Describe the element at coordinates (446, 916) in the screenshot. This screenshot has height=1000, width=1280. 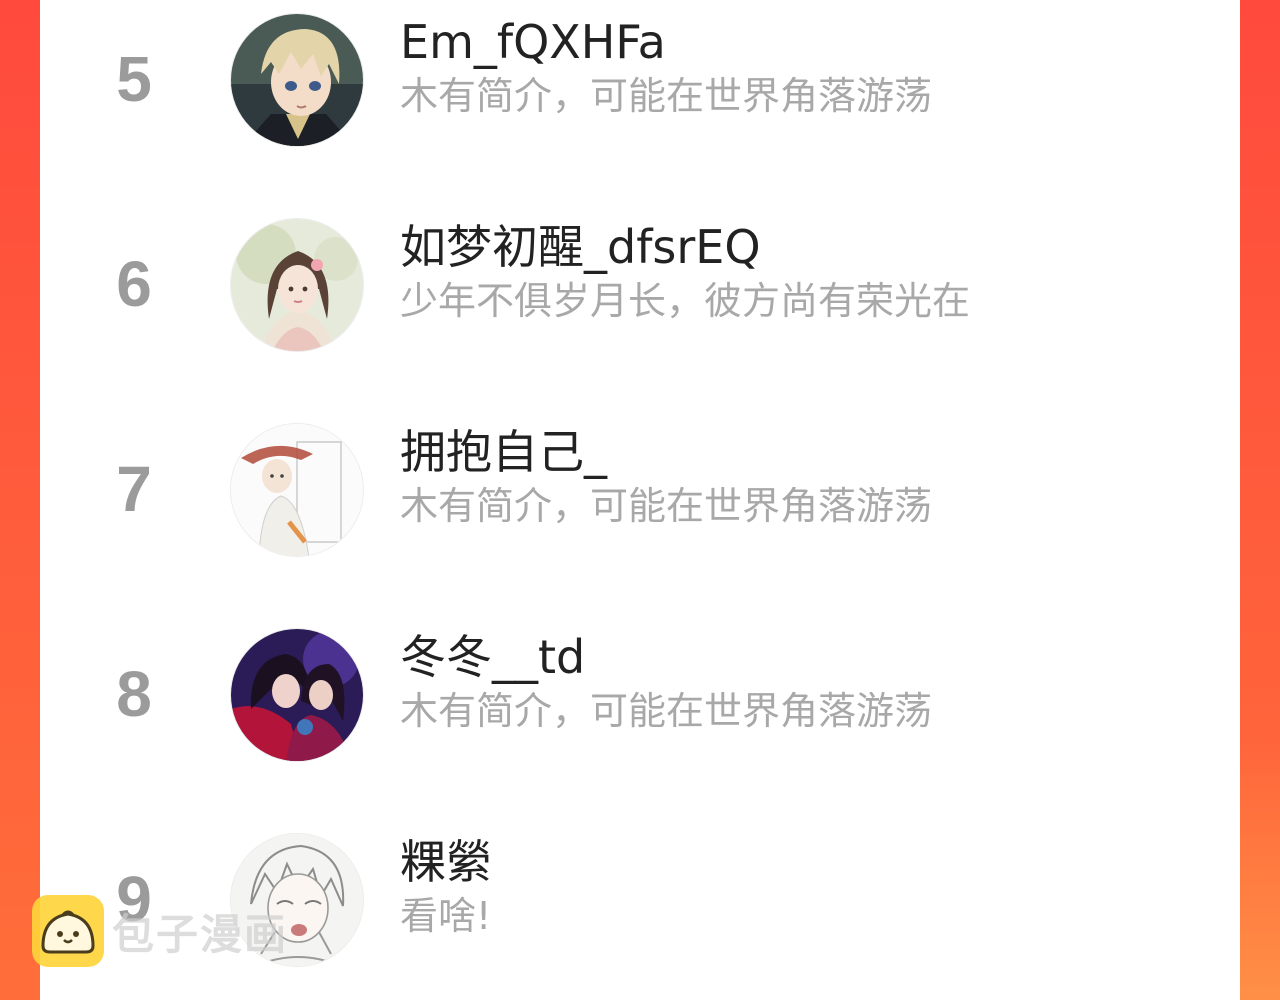
I see `user-bio: 看啥!` at that location.